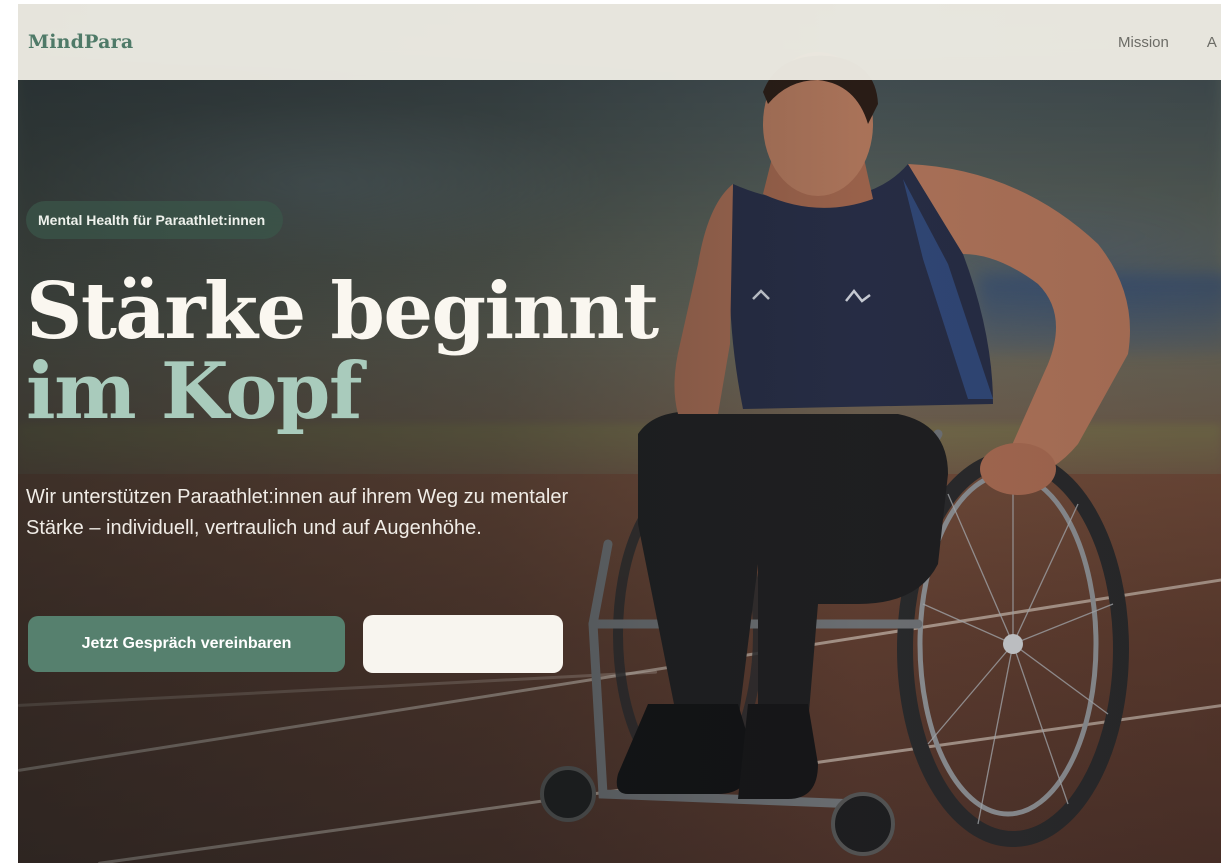 The image size is (1221, 863). I want to click on nav-link-truncated: A, so click(1212, 42).